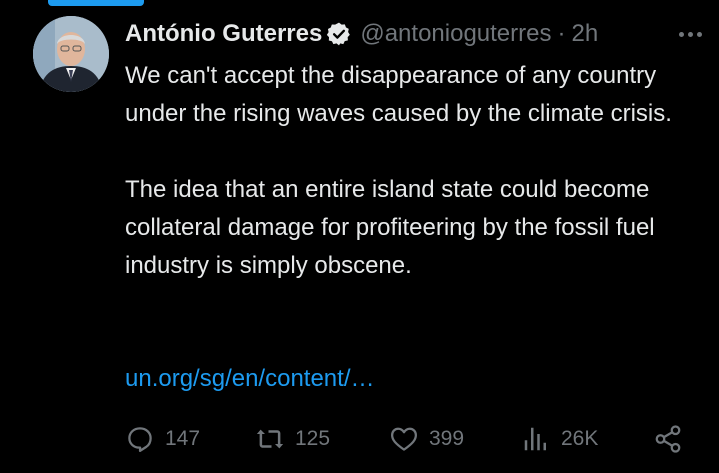 This screenshot has width=719, height=473. What do you see at coordinates (690, 34) in the screenshot?
I see `more-icon` at bounding box center [690, 34].